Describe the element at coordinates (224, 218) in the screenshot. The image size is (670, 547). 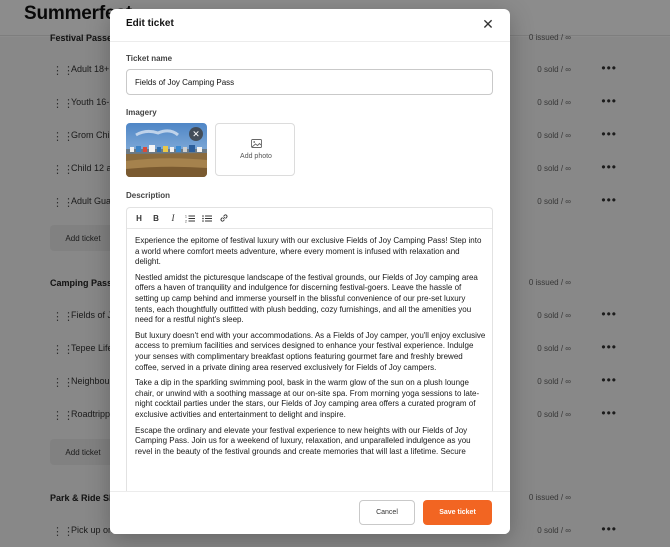
I see `link-icon` at that location.